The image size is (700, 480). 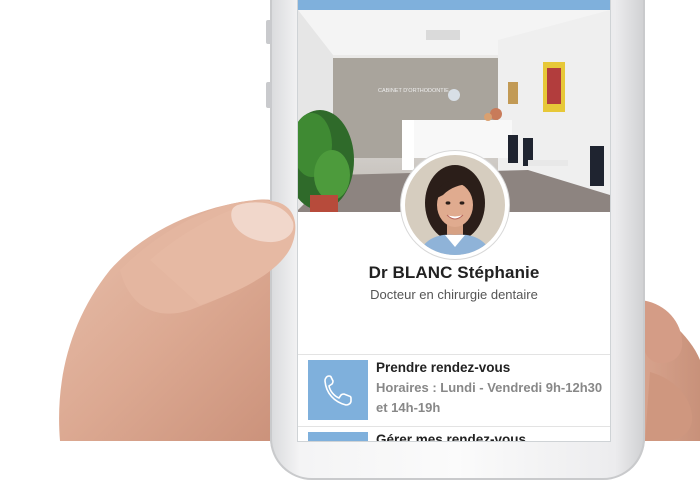 What do you see at coordinates (269, 95) in the screenshot?
I see `volume-button` at bounding box center [269, 95].